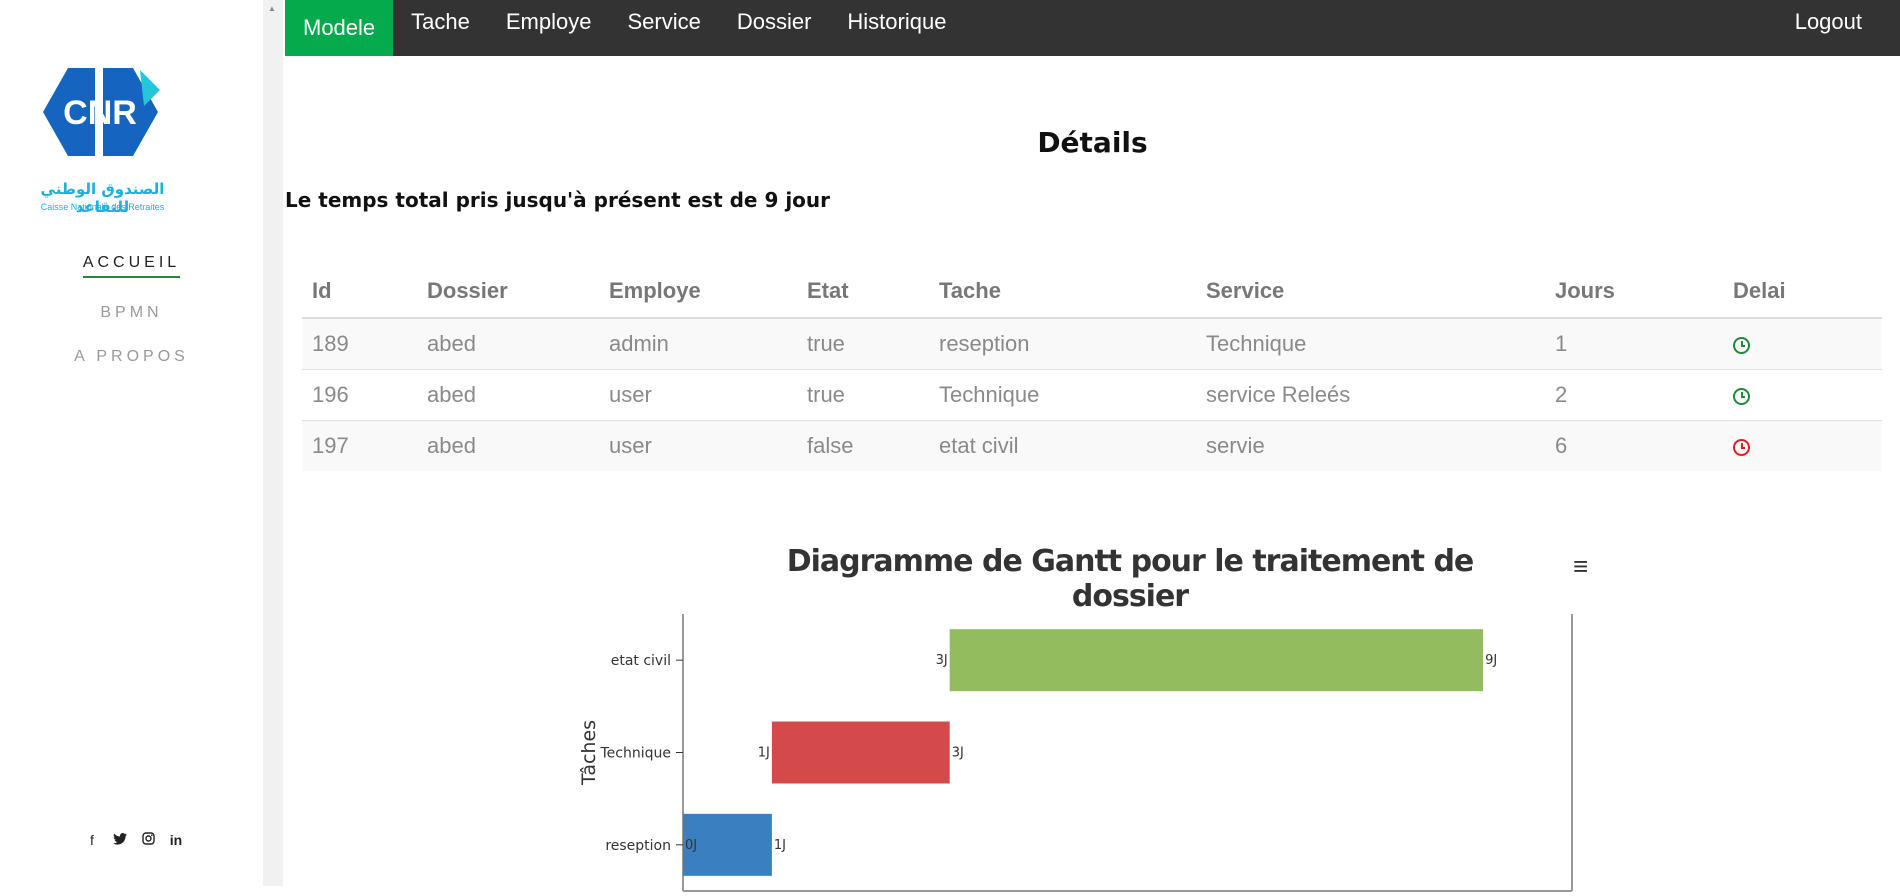  What do you see at coordinates (508, 292) in the screenshot?
I see `col-dossier: Dossier` at bounding box center [508, 292].